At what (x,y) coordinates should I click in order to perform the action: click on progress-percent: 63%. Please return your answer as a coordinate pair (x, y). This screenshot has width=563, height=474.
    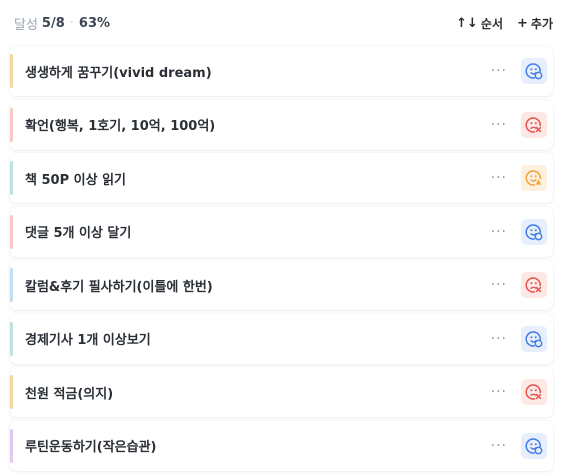
    Looking at the image, I should click on (94, 23).